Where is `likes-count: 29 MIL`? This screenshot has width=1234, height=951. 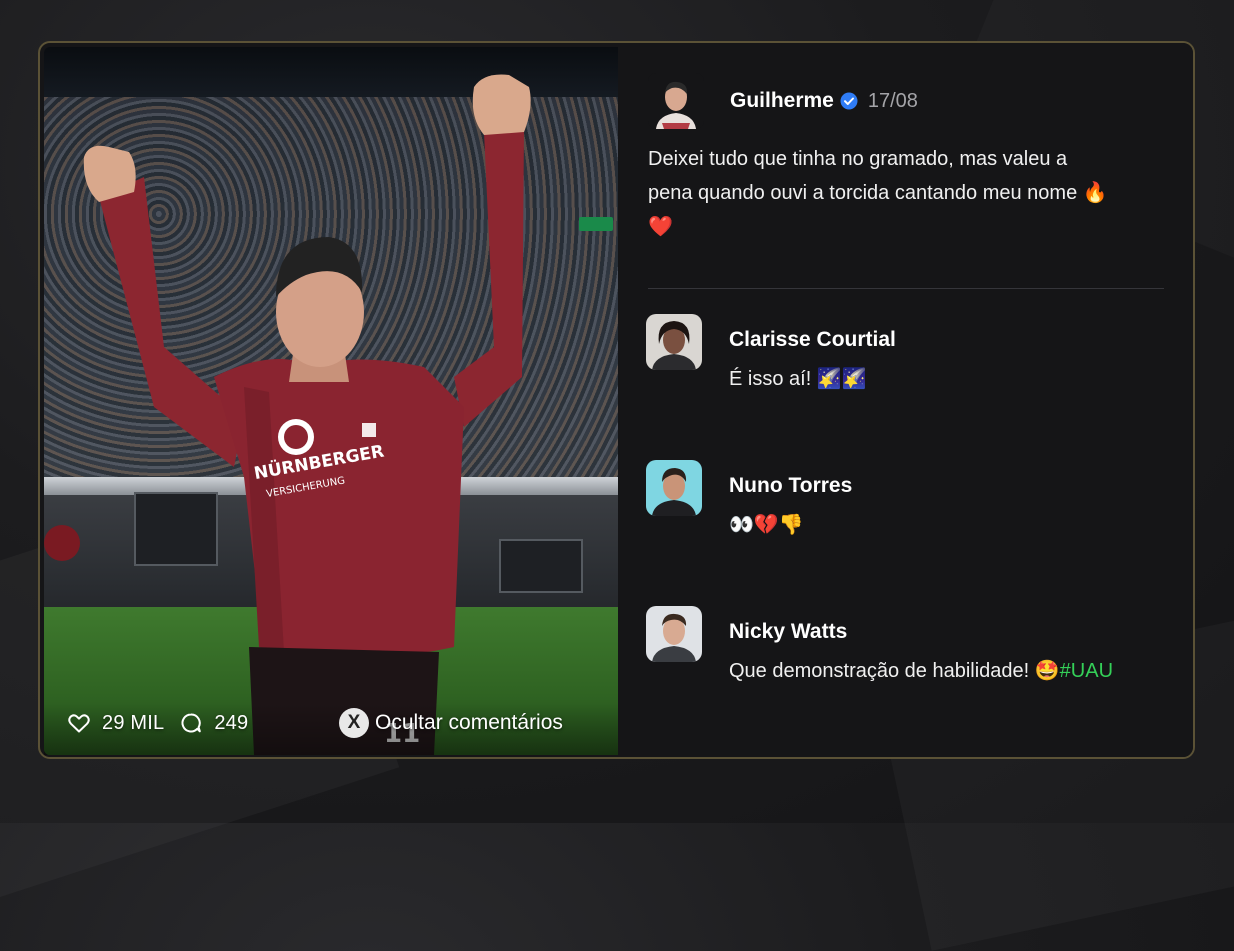 likes-count: 29 MIL is located at coordinates (133, 722).